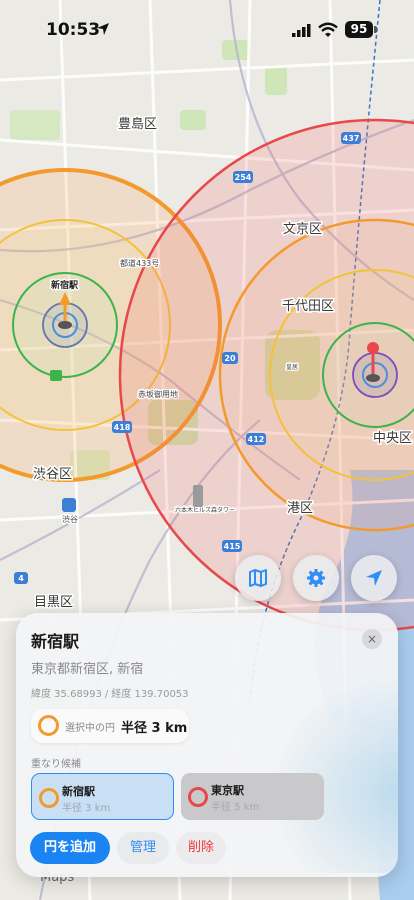  Describe the element at coordinates (359, 29) in the screenshot. I see `battery-icon: 95` at that location.